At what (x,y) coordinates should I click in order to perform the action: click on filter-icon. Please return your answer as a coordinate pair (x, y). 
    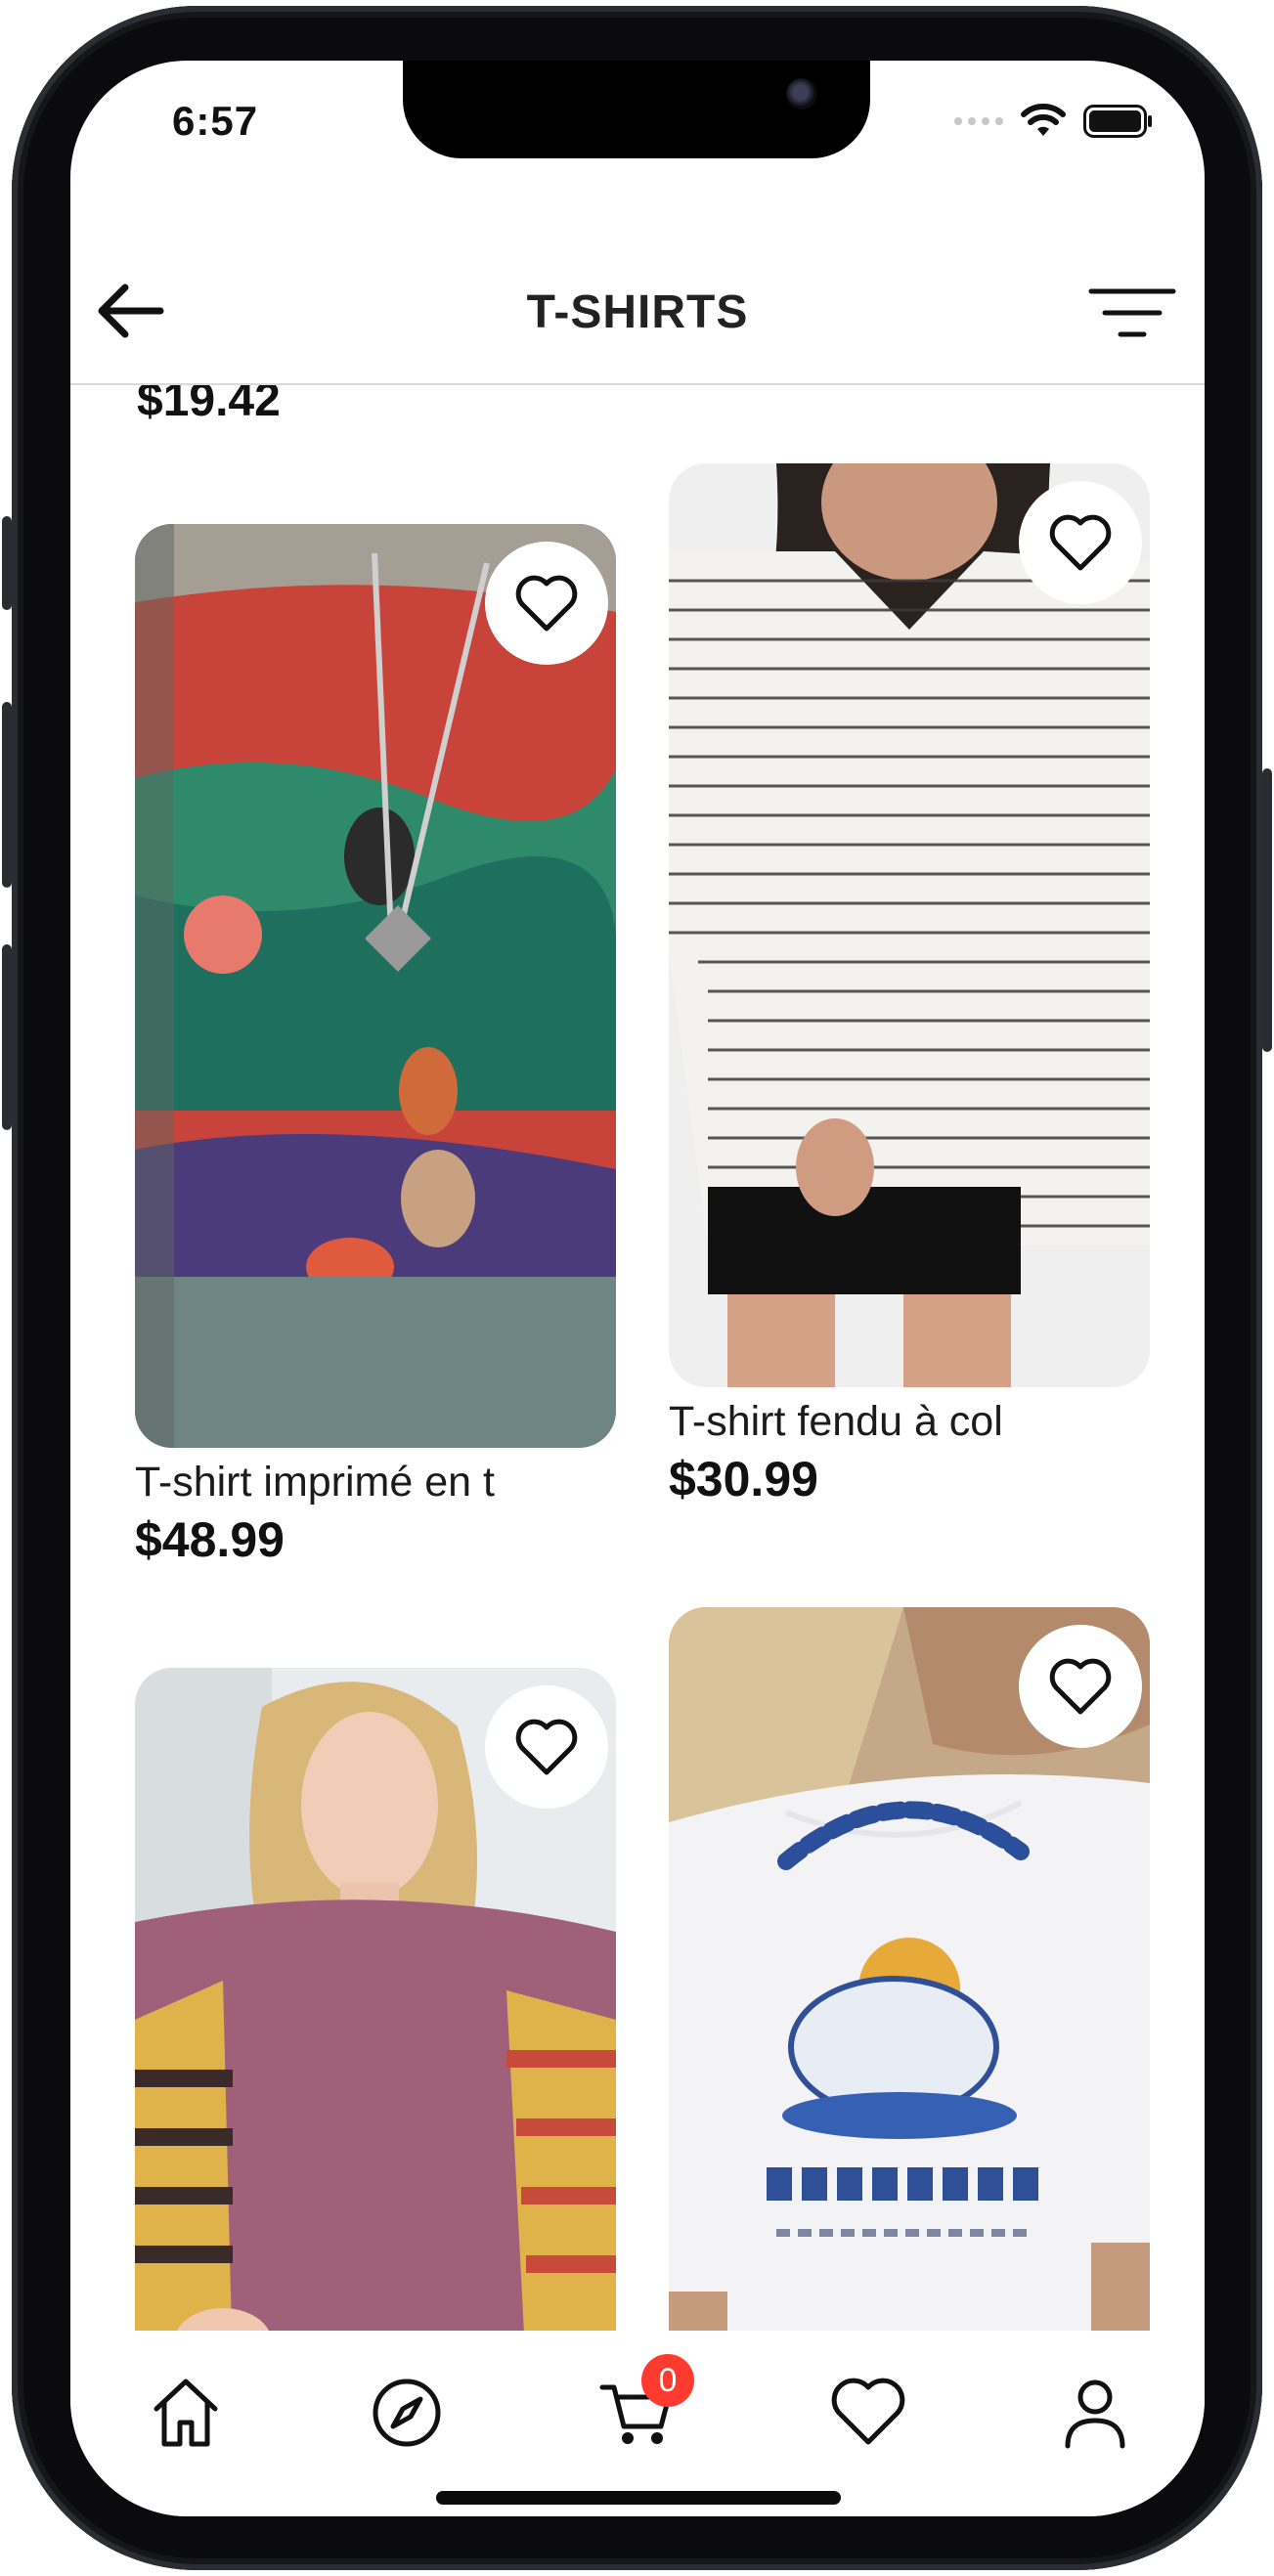
    Looking at the image, I should click on (1132, 312).